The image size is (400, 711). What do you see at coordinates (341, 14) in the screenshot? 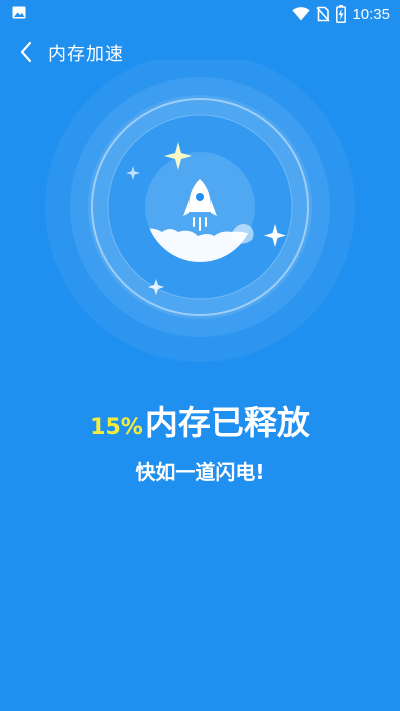
I see `battery-charging-icon` at bounding box center [341, 14].